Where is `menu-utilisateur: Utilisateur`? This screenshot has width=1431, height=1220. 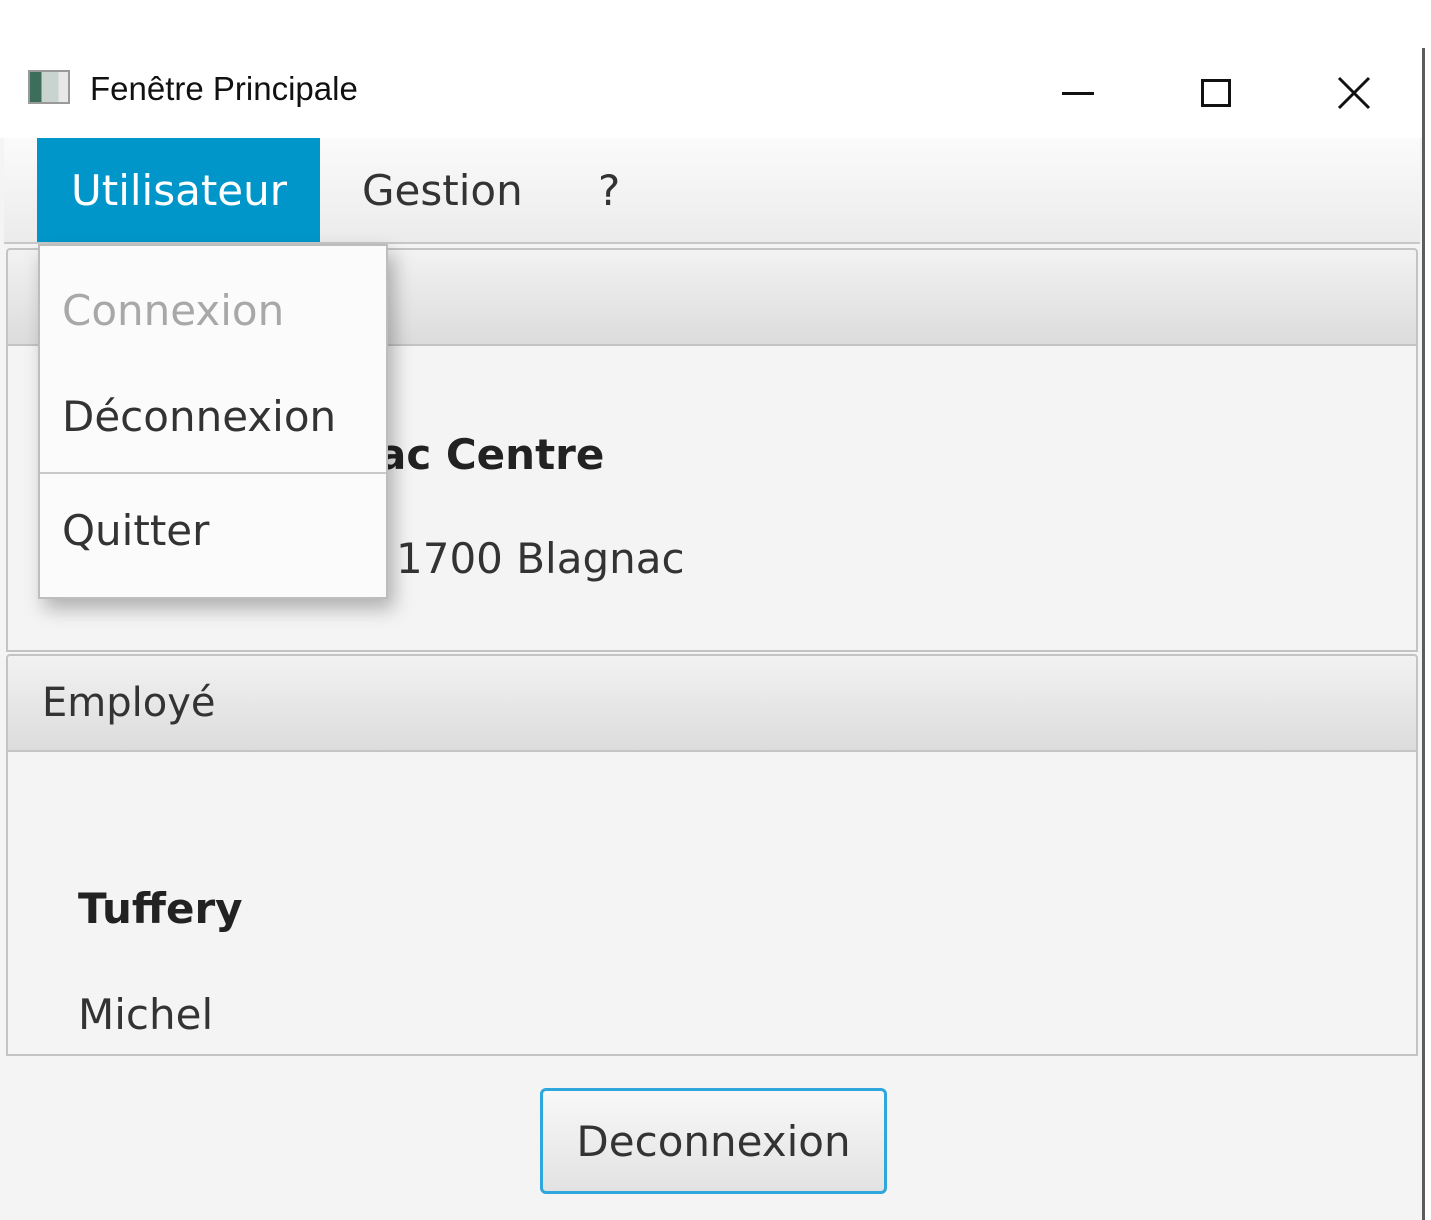
menu-utilisateur: Utilisateur is located at coordinates (178, 190).